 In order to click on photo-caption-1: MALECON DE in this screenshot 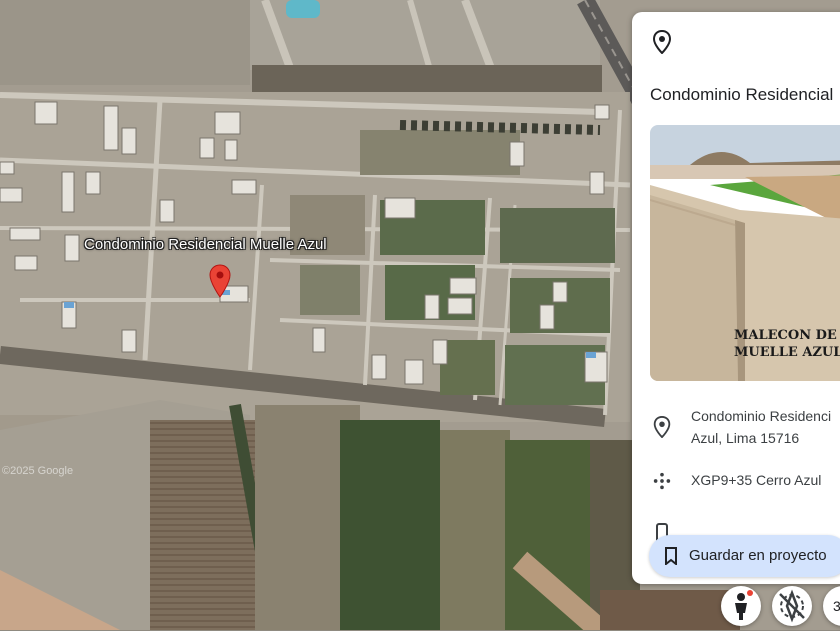, I will do `click(785, 335)`.